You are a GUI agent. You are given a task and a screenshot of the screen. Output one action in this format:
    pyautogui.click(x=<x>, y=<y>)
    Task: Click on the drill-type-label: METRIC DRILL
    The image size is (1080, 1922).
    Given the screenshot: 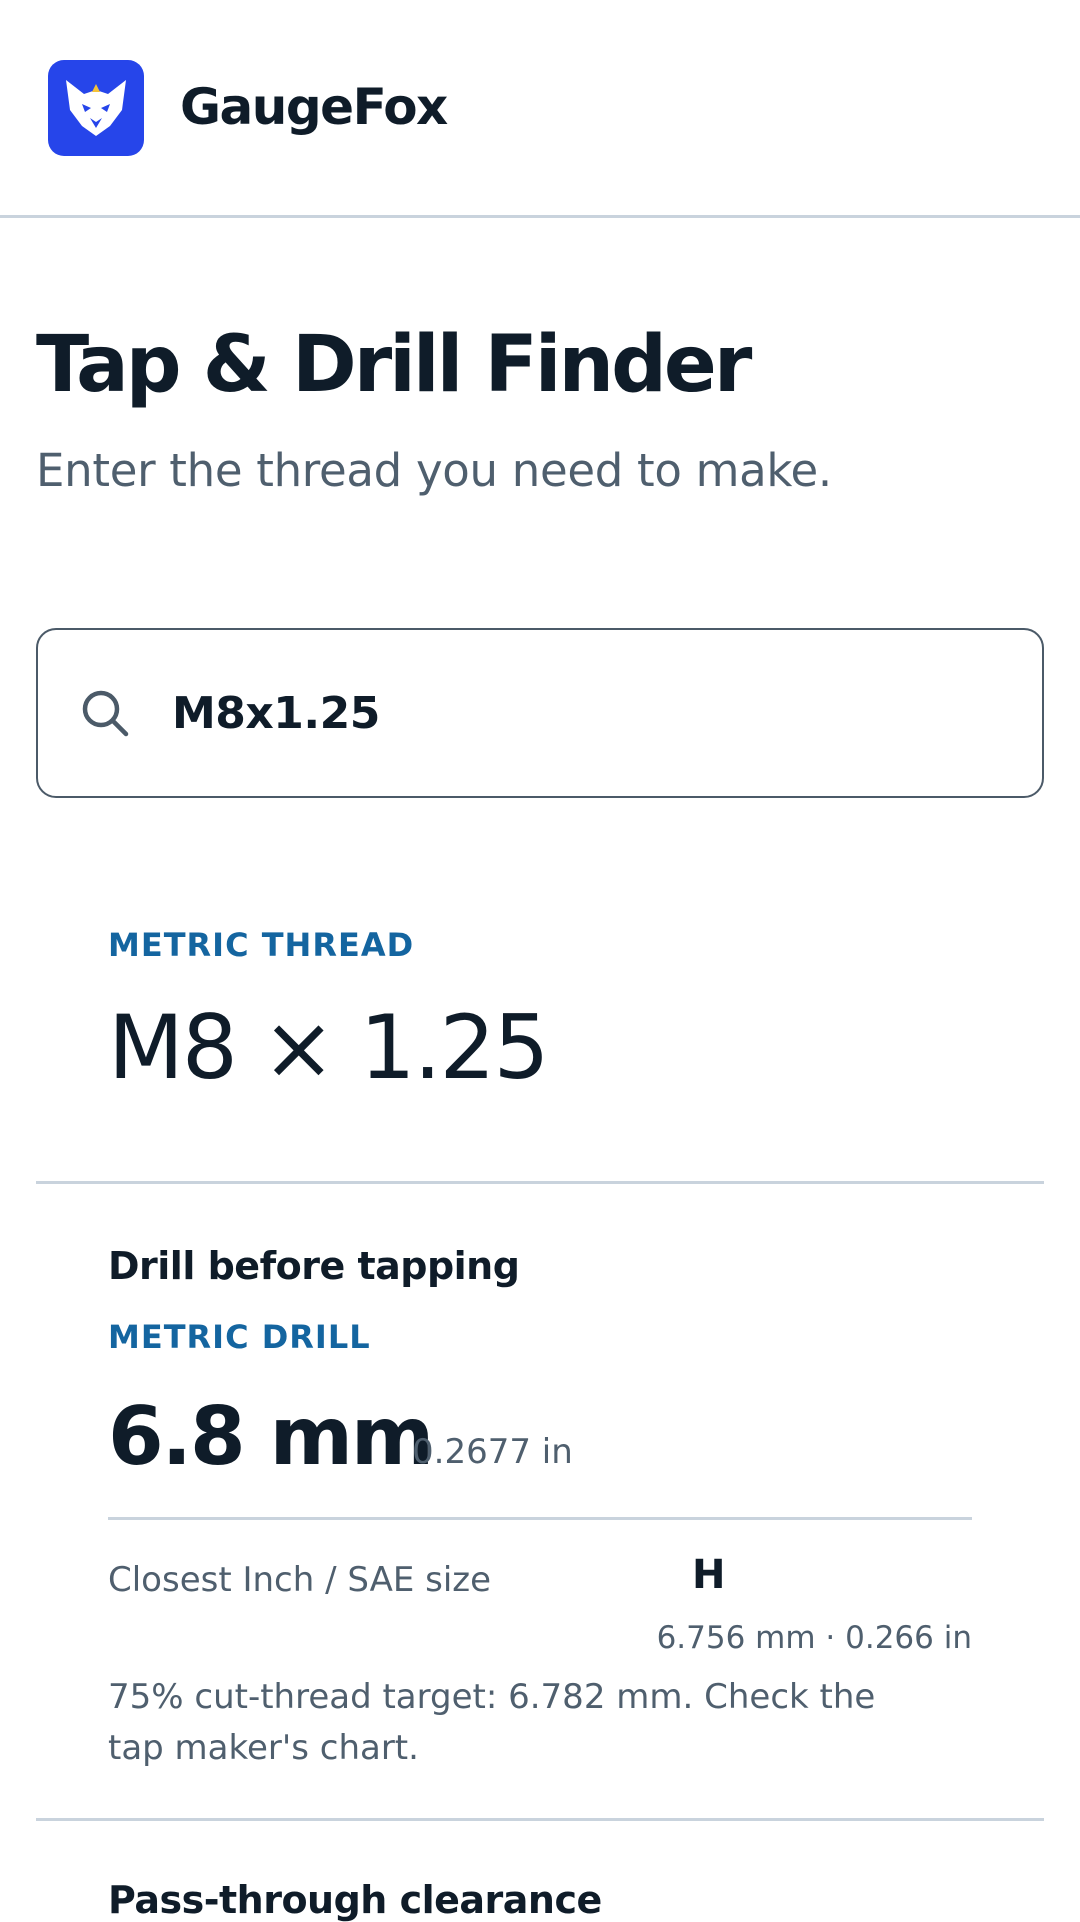 What is the action you would take?
    pyautogui.click(x=239, y=1337)
    